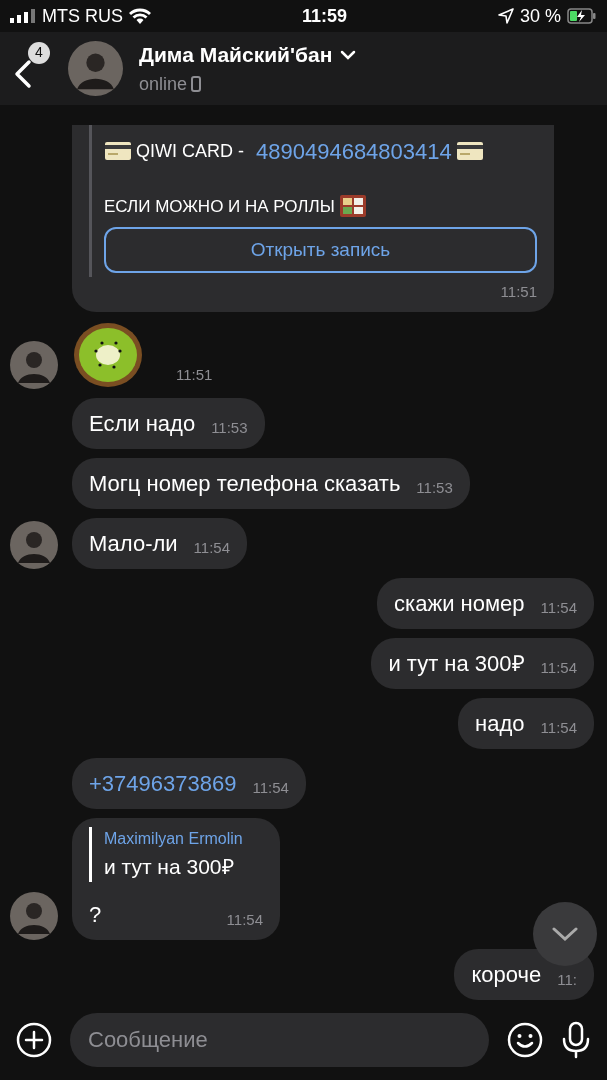 The image size is (607, 1080). Describe the element at coordinates (505, 16) in the screenshot. I see `location-arrow-icon` at that location.